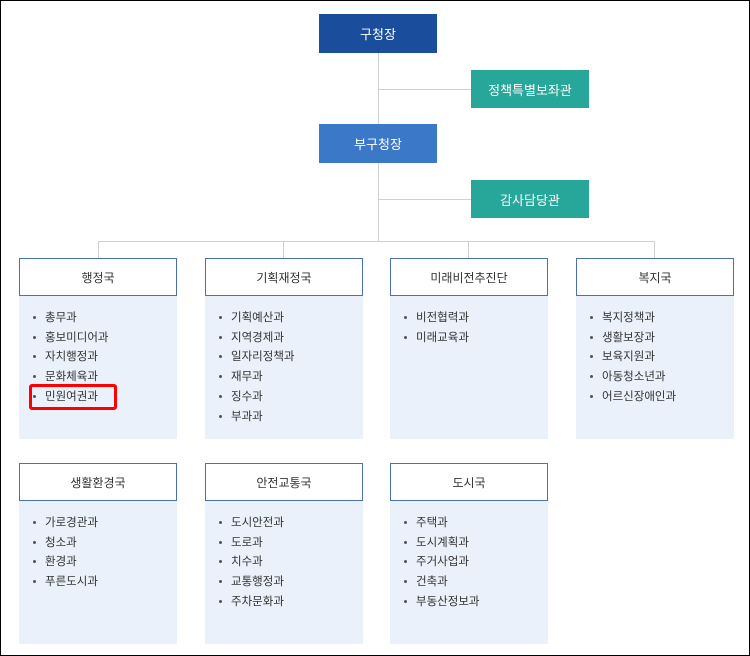 The height and width of the screenshot is (656, 750). I want to click on department-body: 복지정책과 생활보장과 보육지원과 아동청소년과 어르신장애인과, so click(655, 367).